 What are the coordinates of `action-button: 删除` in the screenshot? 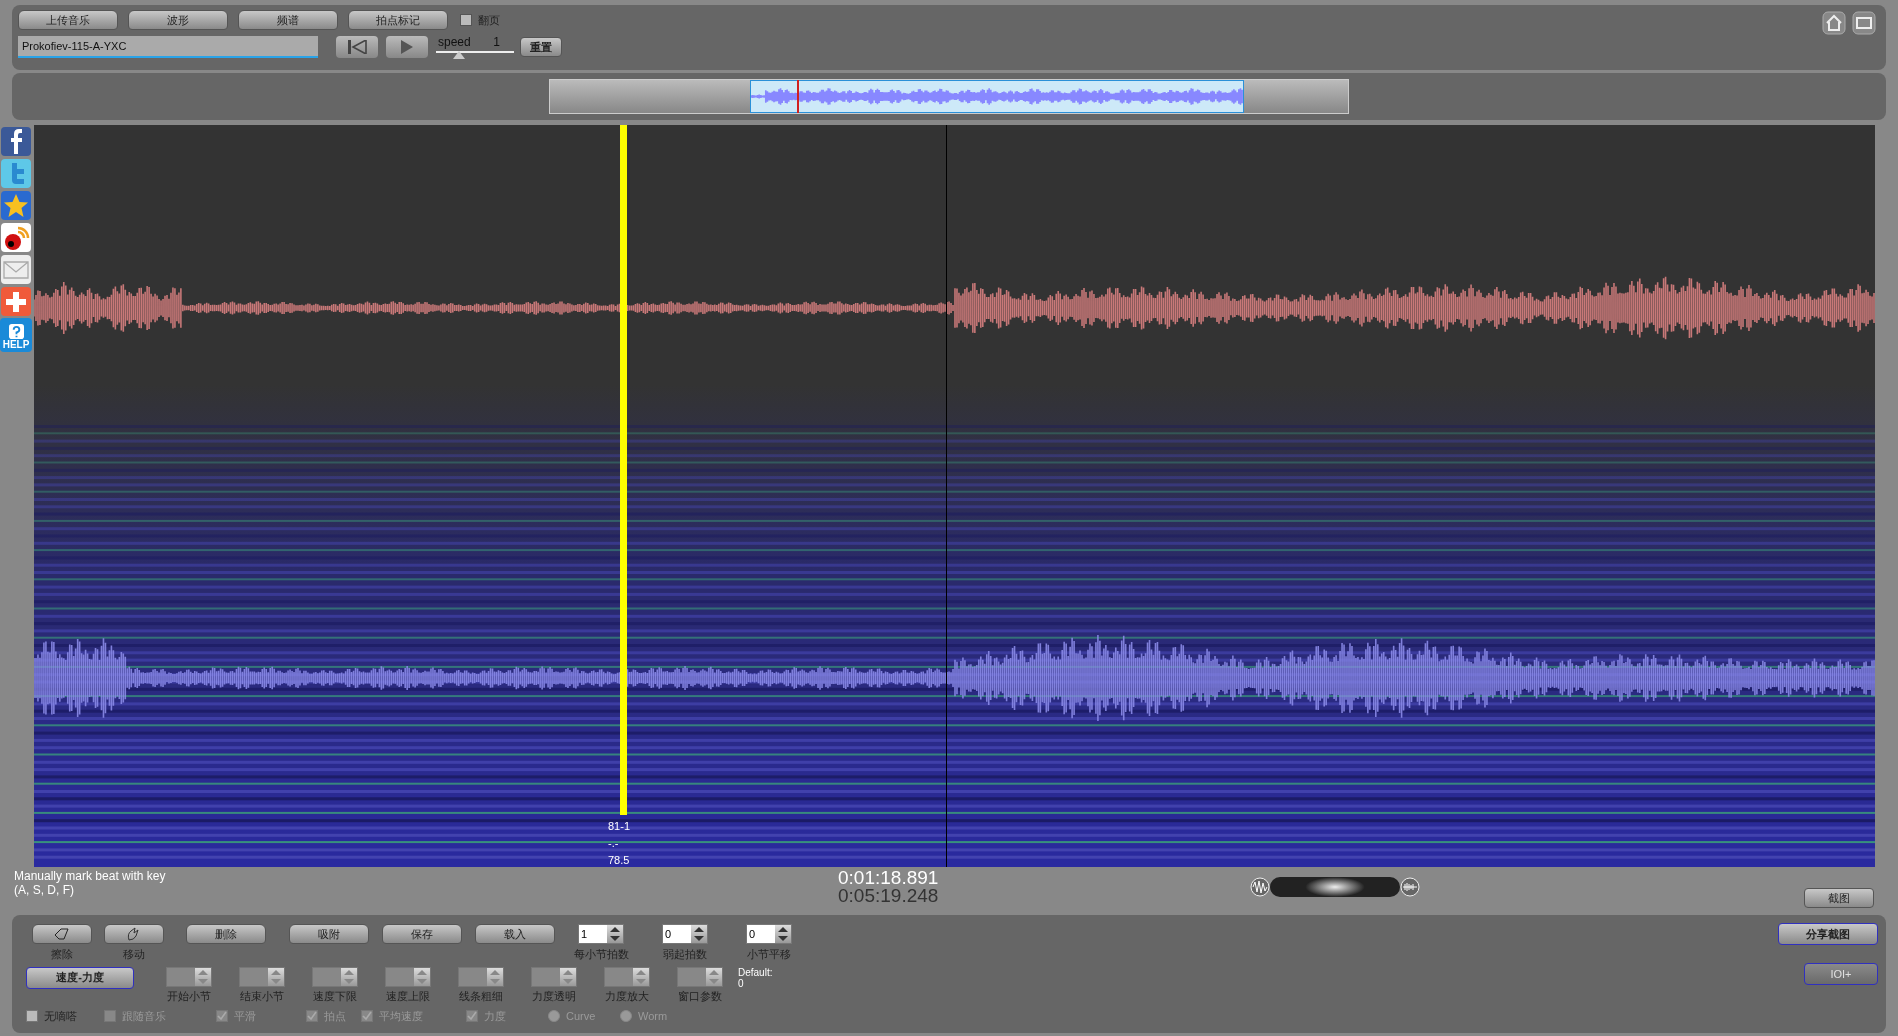 It's located at (226, 934).